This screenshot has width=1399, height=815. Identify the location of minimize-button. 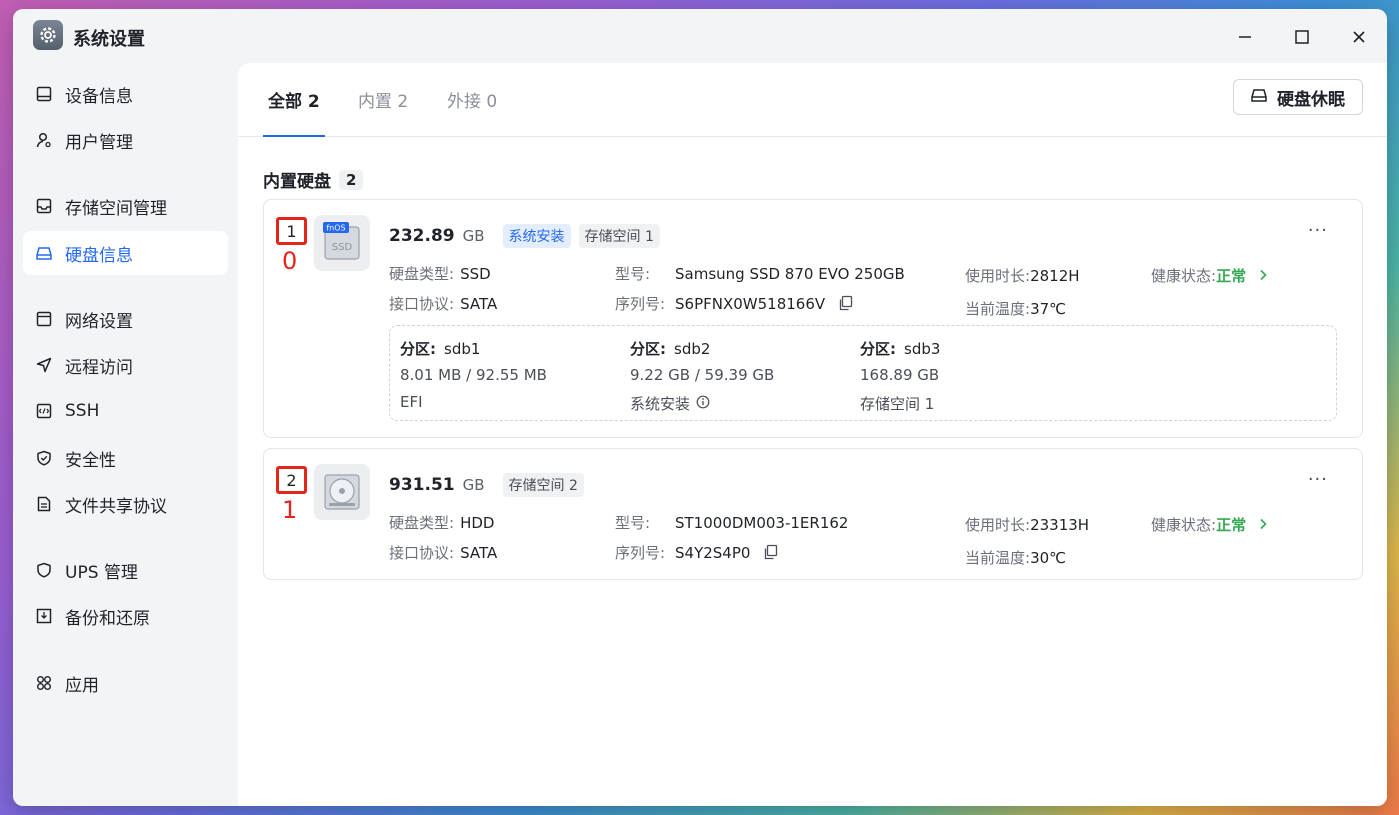
(1245, 37).